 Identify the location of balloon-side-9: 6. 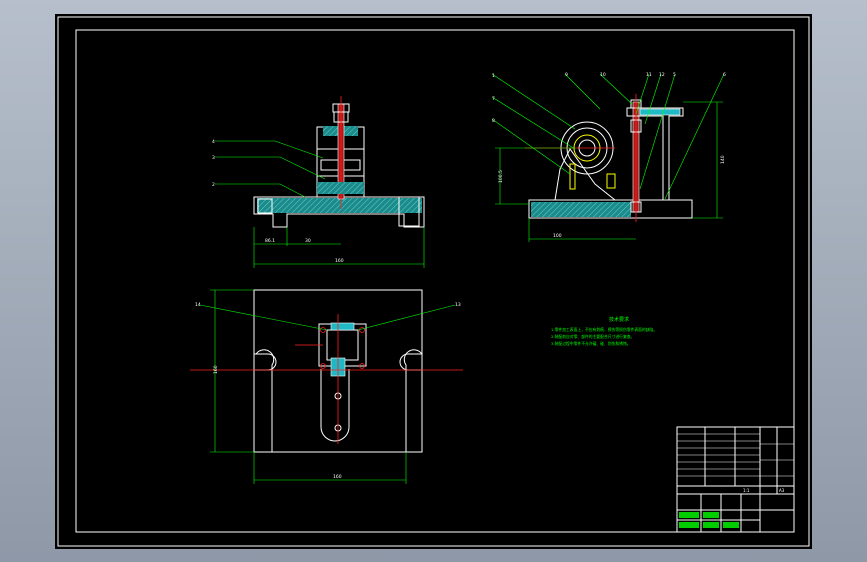
(724, 75).